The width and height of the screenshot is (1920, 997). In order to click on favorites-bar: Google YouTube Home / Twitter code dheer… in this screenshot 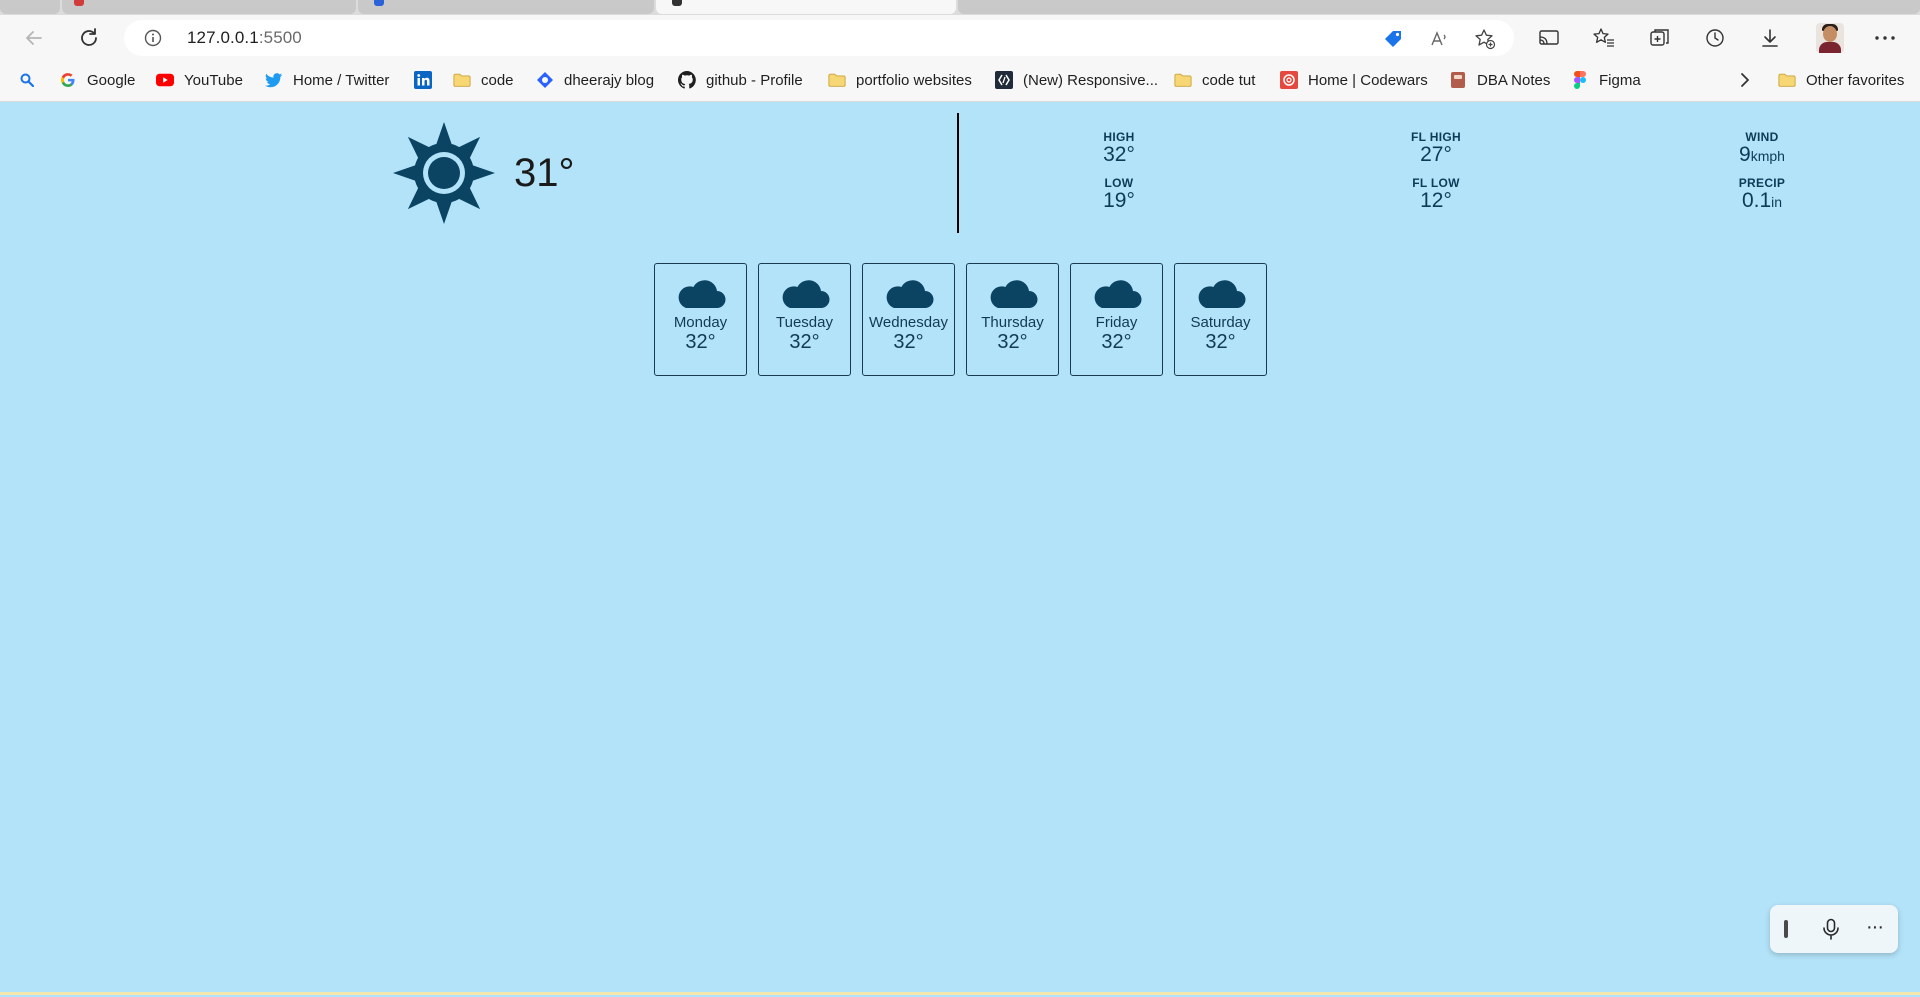, I will do `click(960, 81)`.